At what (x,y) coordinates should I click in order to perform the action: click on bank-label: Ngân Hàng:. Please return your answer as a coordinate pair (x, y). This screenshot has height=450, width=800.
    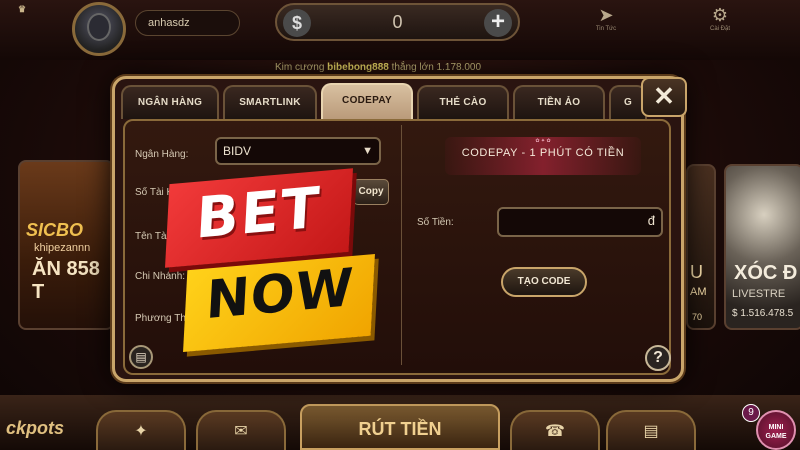
    Looking at the image, I should click on (162, 154).